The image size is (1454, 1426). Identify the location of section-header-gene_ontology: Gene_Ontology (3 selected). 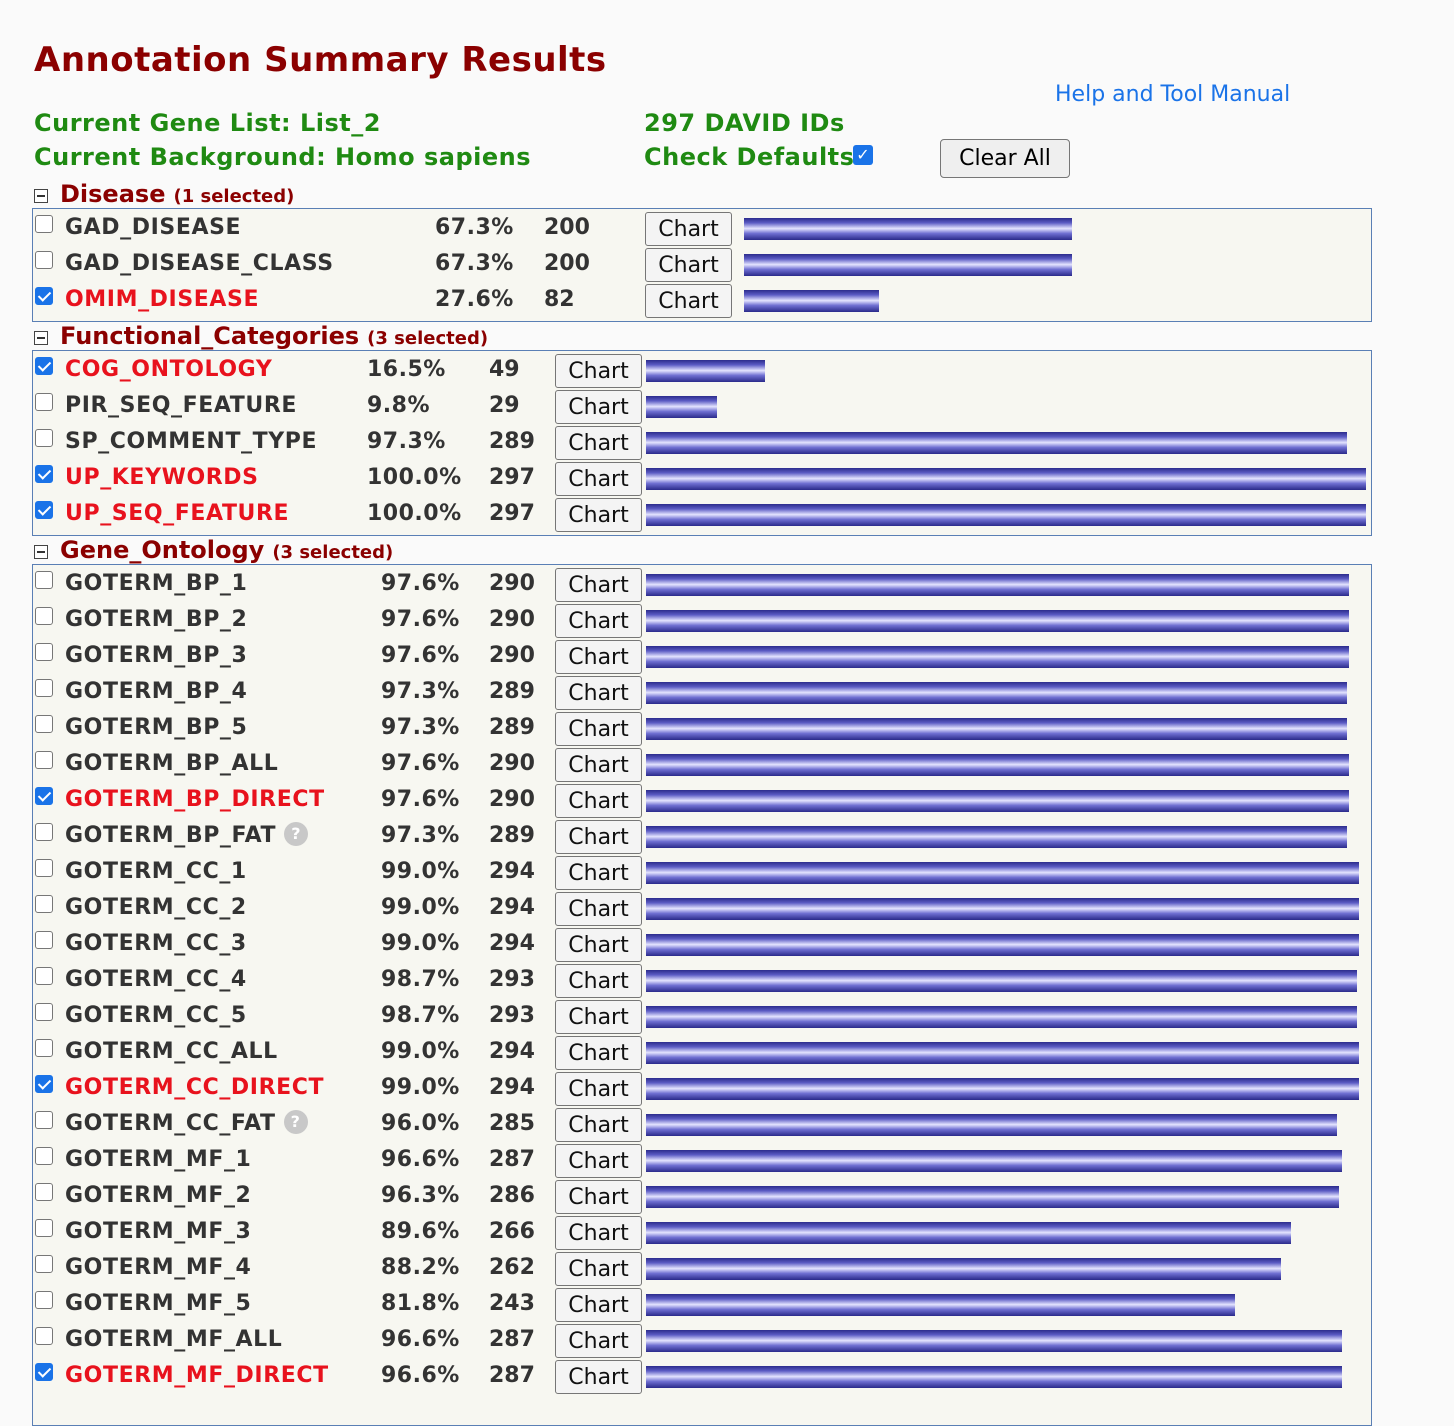
(213, 550).